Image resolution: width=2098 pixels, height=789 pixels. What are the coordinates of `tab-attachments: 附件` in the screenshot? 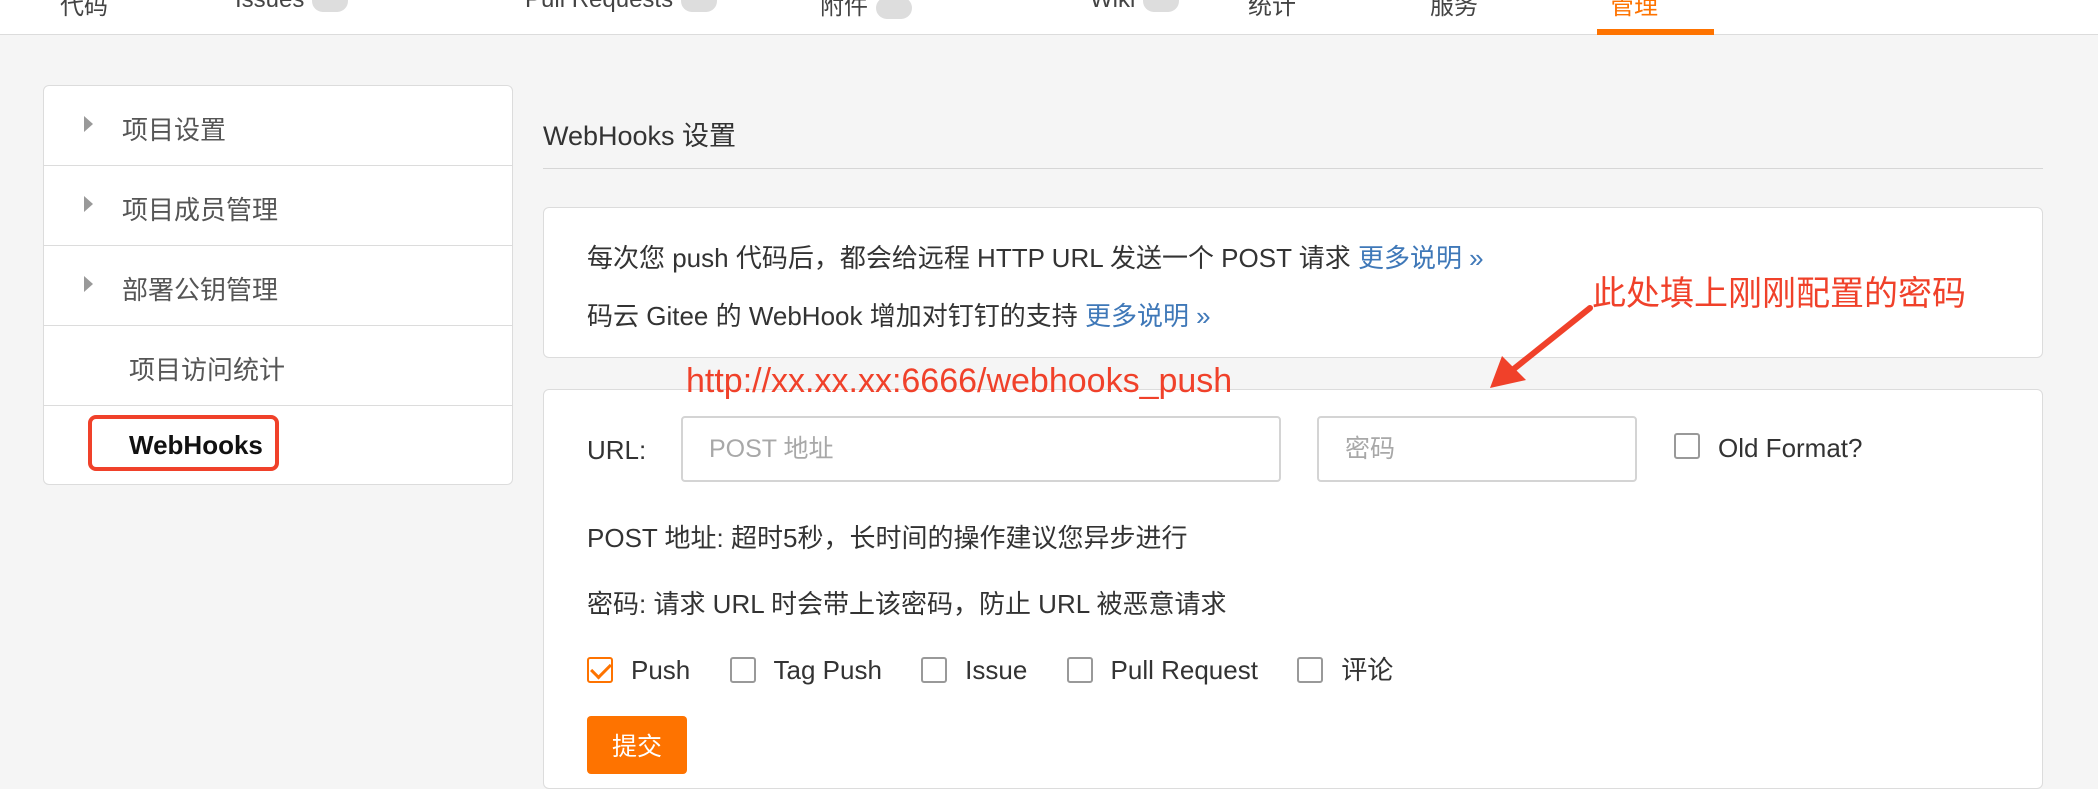 It's located at (866, 13).